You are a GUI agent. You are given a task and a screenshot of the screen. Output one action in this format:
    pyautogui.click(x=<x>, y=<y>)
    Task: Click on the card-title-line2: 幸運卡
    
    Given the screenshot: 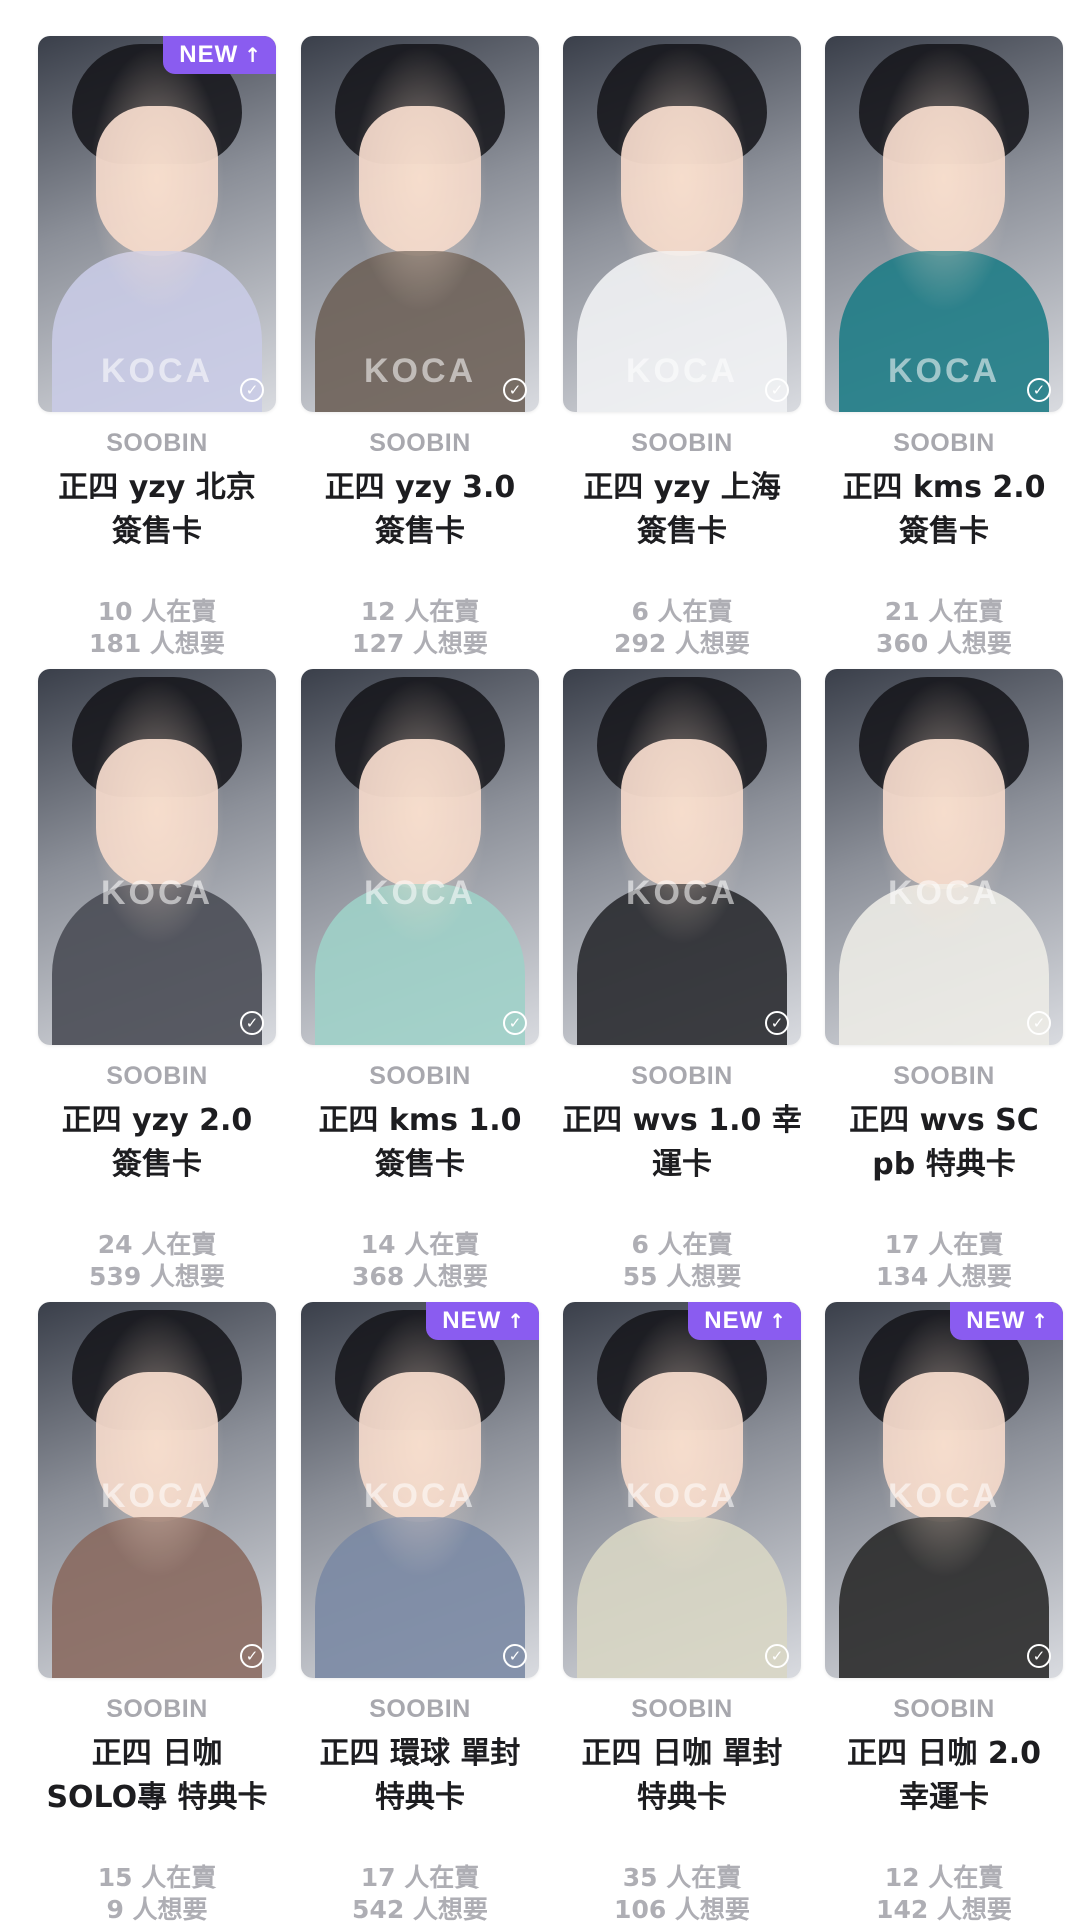 What is the action you would take?
    pyautogui.click(x=944, y=1797)
    